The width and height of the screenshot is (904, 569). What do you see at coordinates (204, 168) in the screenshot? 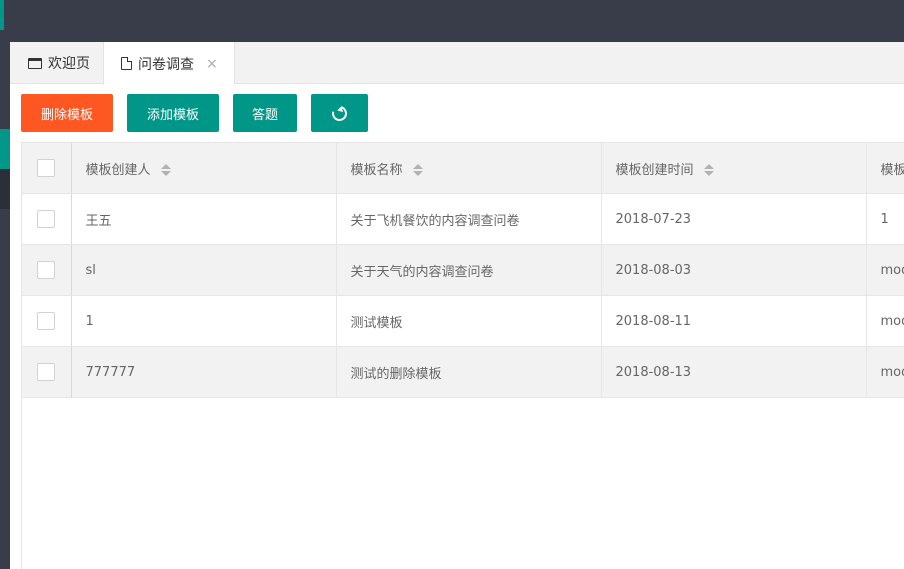
I see `column-header-creator: 模板创建人` at bounding box center [204, 168].